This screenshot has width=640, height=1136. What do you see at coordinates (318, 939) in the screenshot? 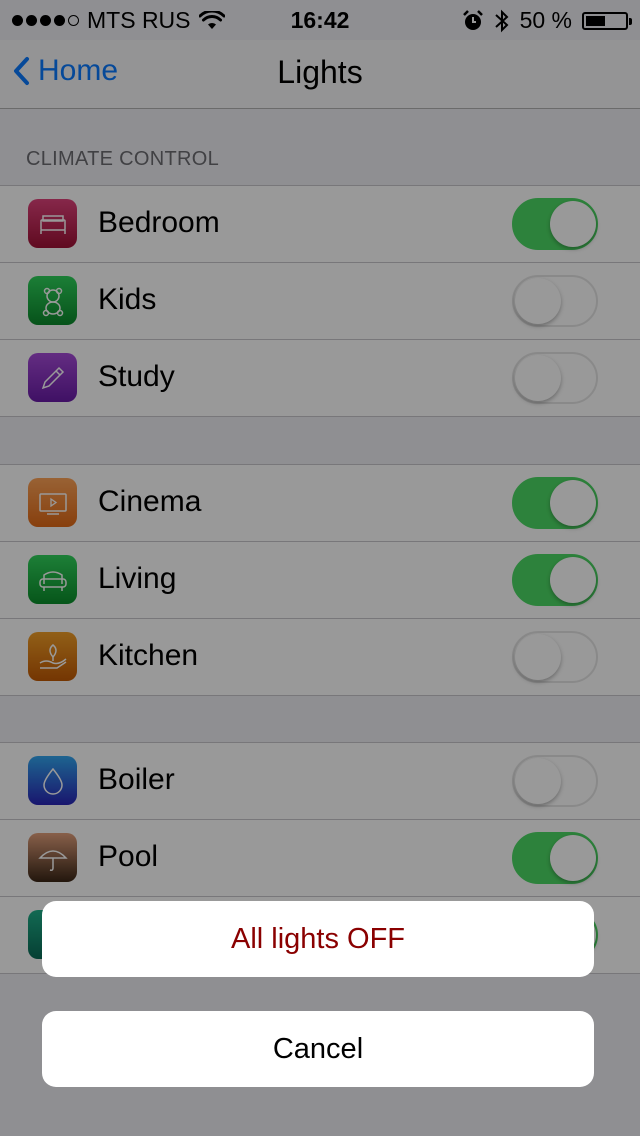
I see `all-lights-off-button: All lights OFF` at bounding box center [318, 939].